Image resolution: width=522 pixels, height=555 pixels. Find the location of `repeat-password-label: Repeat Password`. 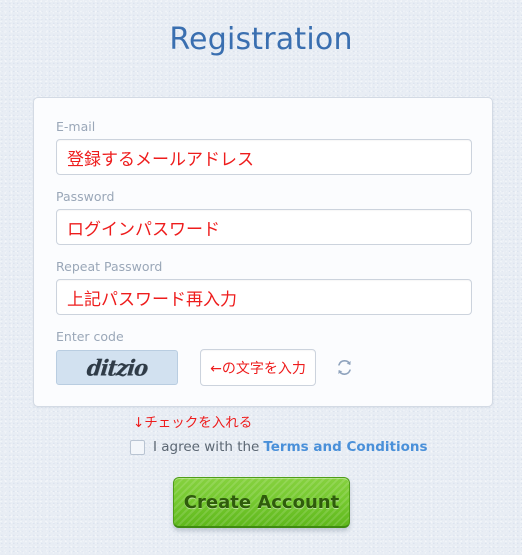

repeat-password-label: Repeat Password is located at coordinates (109, 266).